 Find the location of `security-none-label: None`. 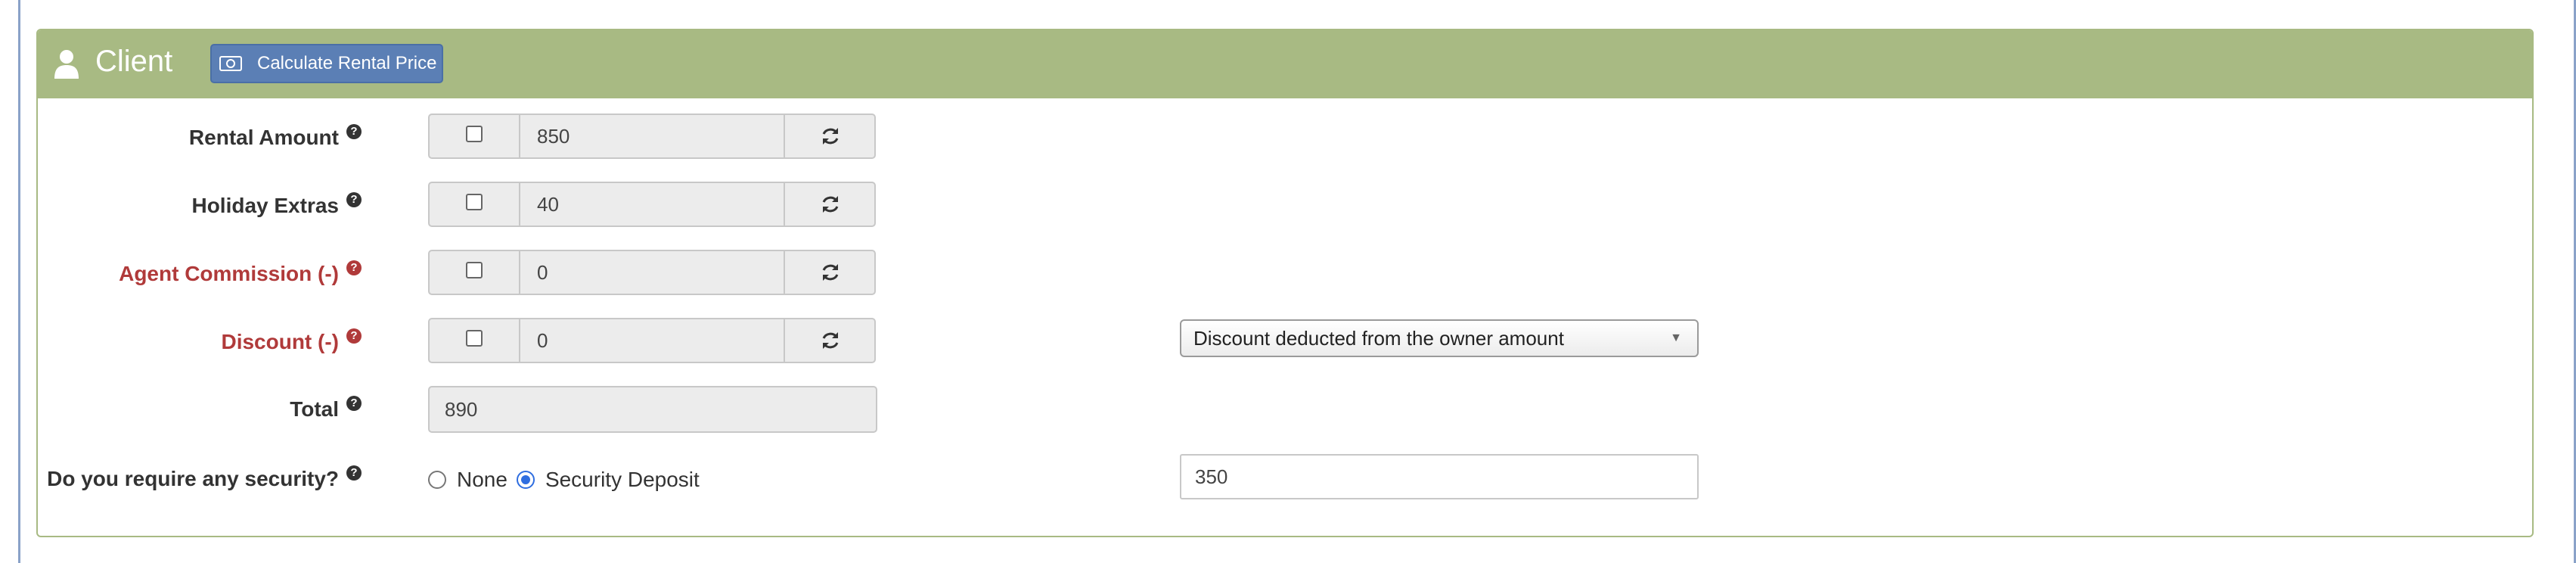

security-none-label: None is located at coordinates (482, 479).